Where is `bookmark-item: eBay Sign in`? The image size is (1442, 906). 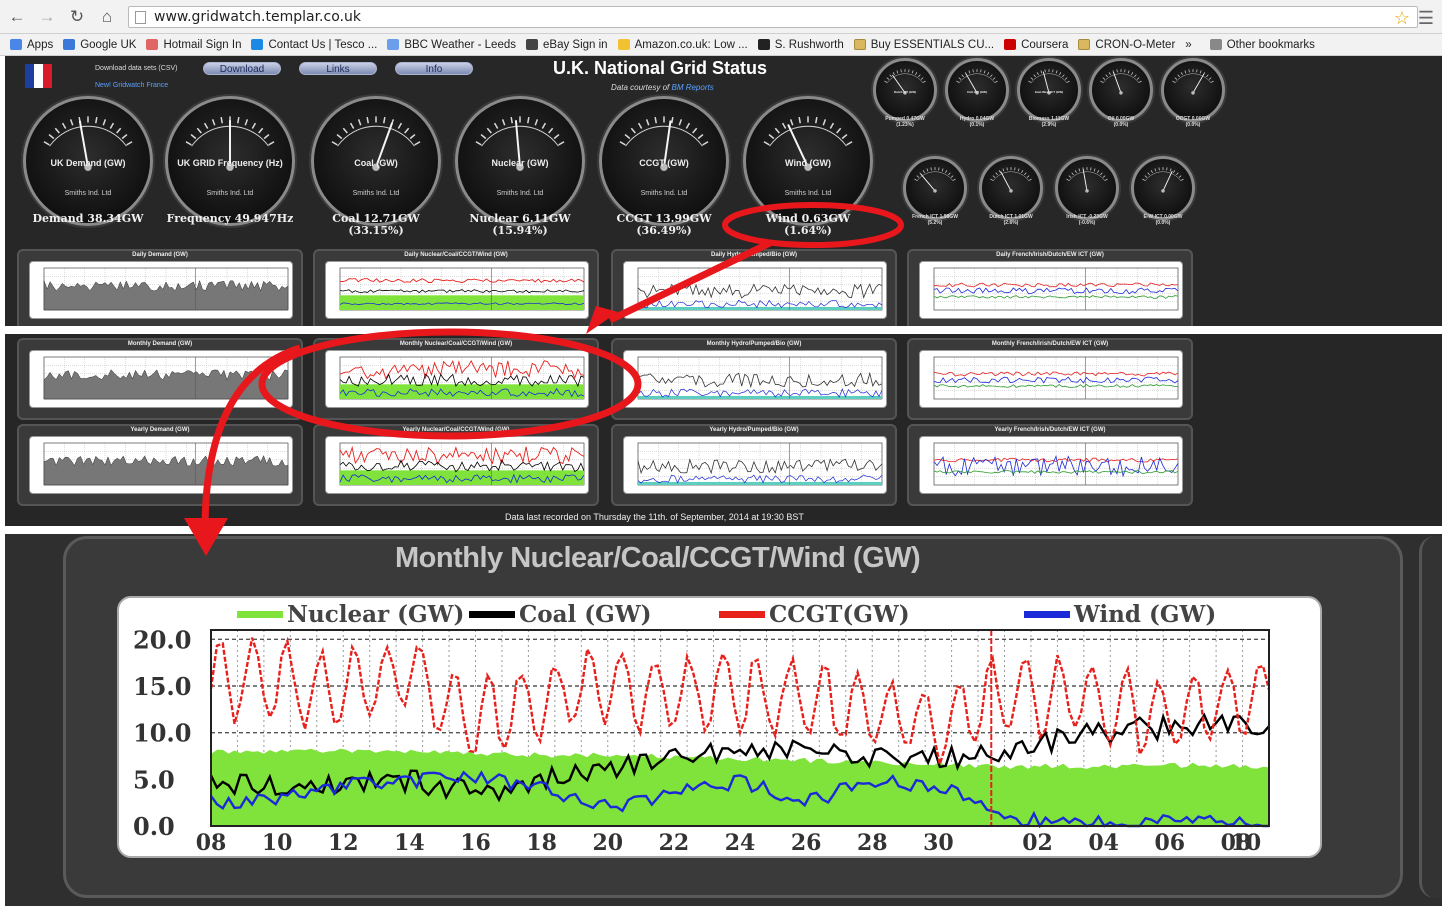 bookmark-item: eBay Sign in is located at coordinates (567, 45).